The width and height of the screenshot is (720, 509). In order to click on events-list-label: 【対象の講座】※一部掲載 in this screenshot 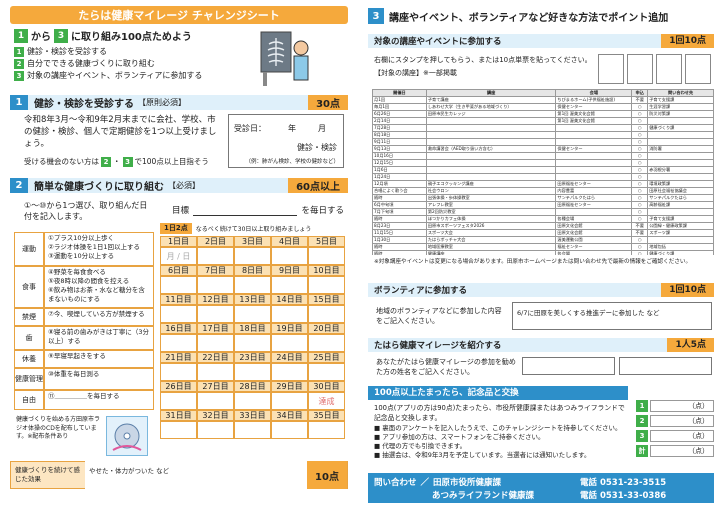, I will do `click(415, 73)`.